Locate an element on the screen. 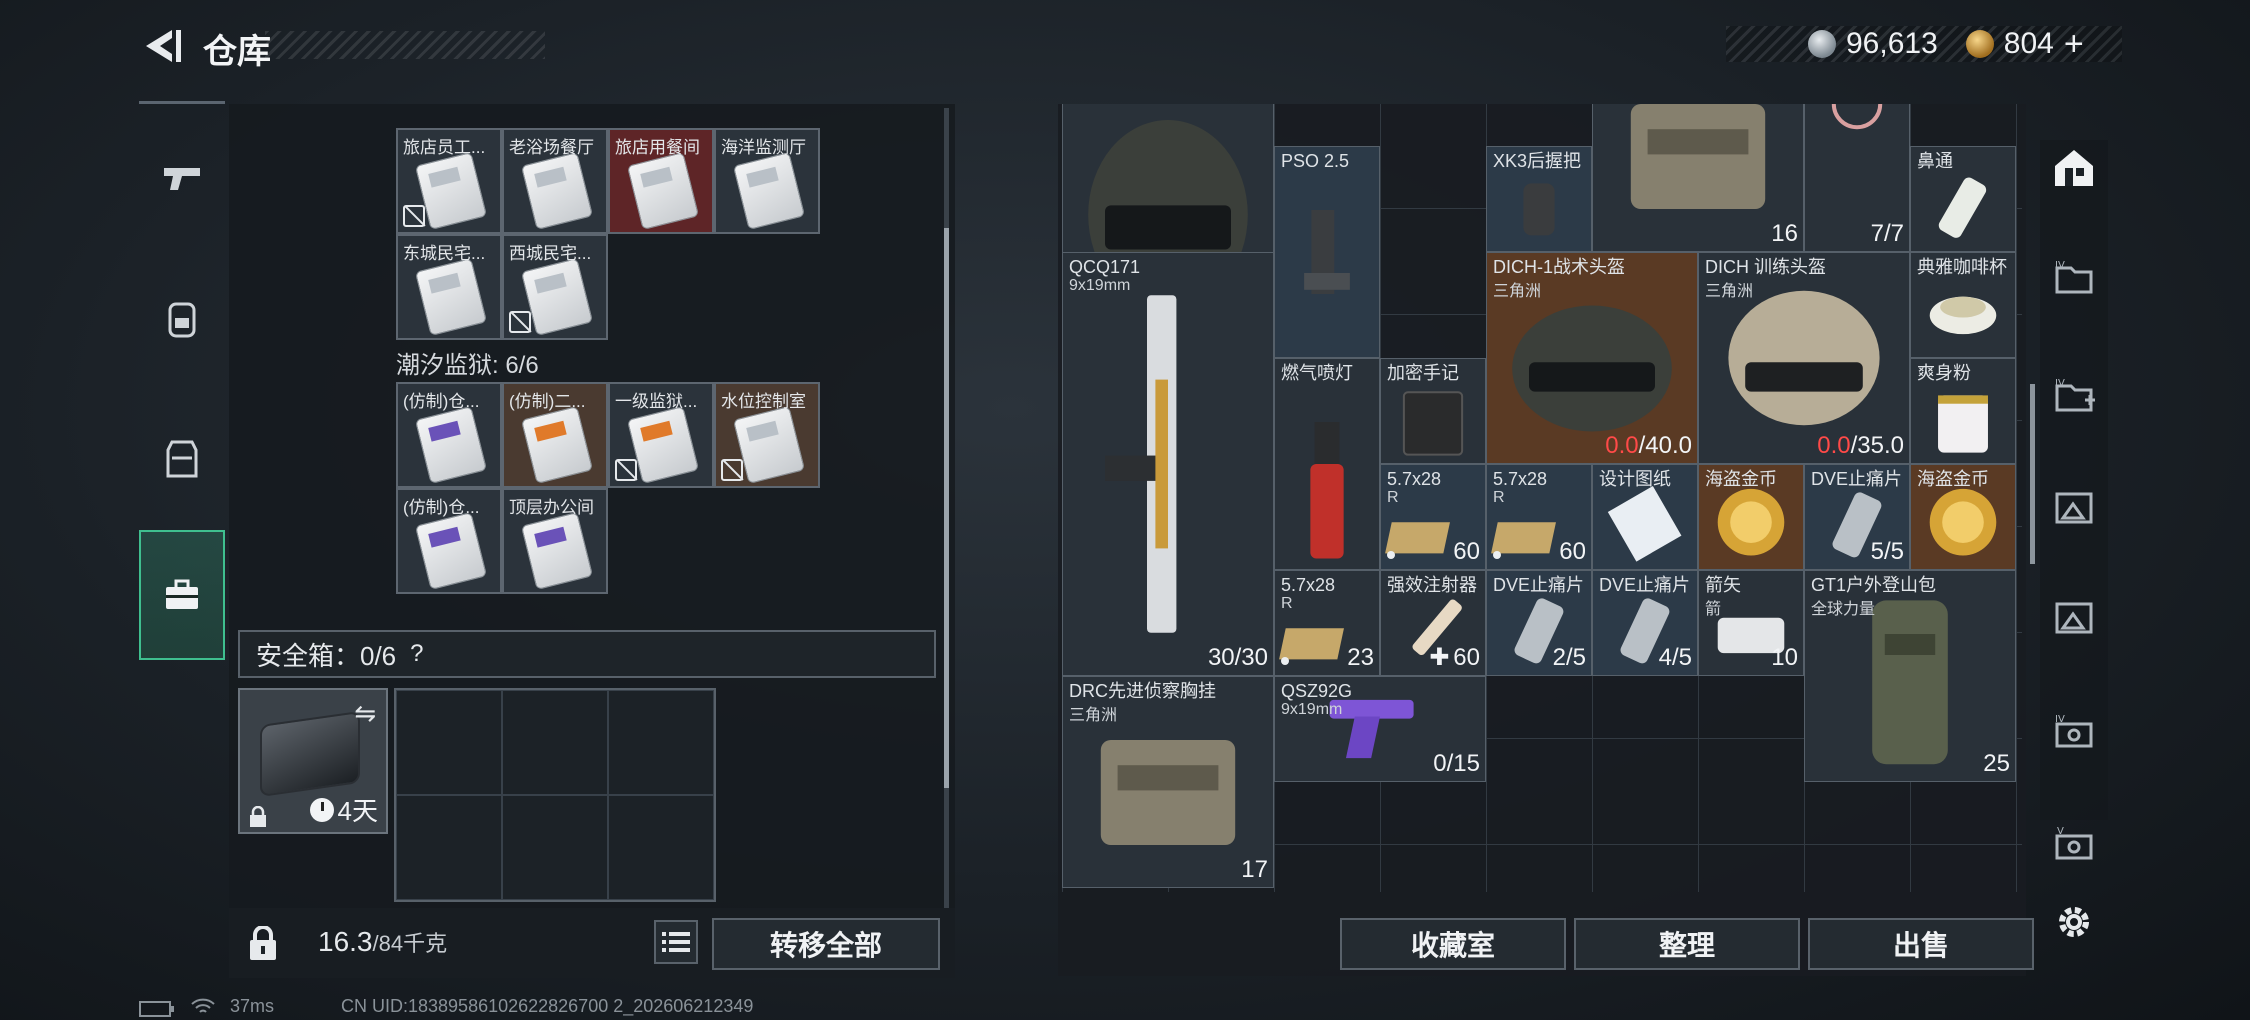  help-icon: ? is located at coordinates (416, 654).